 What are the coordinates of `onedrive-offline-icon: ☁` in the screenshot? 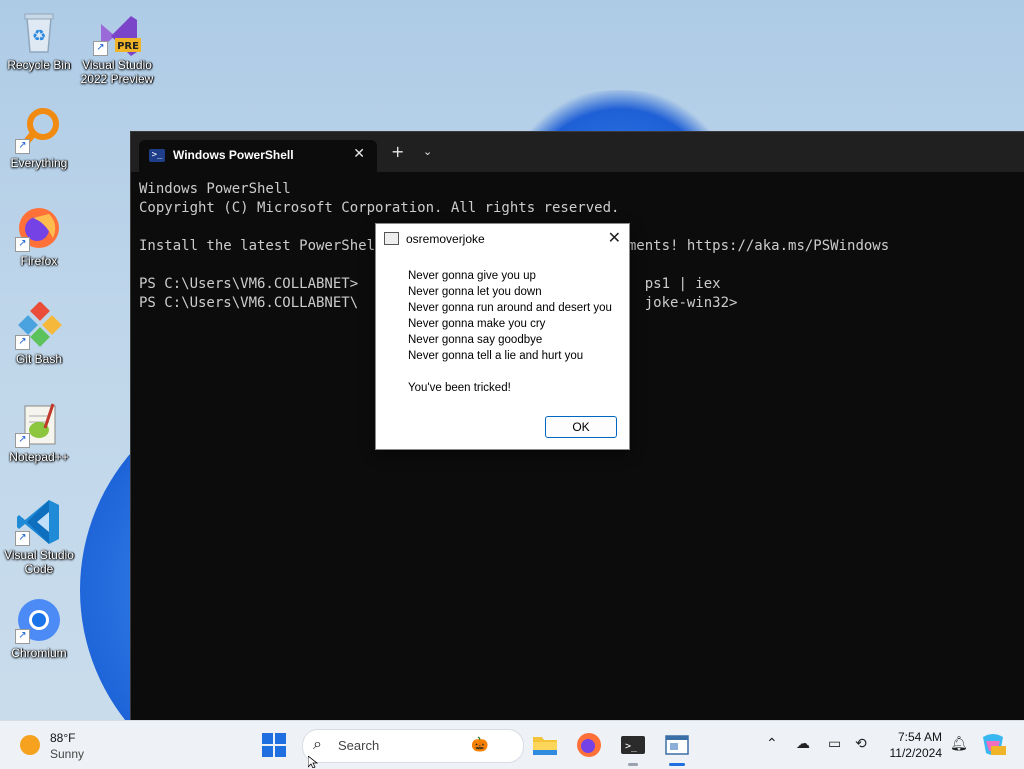 It's located at (803, 743).